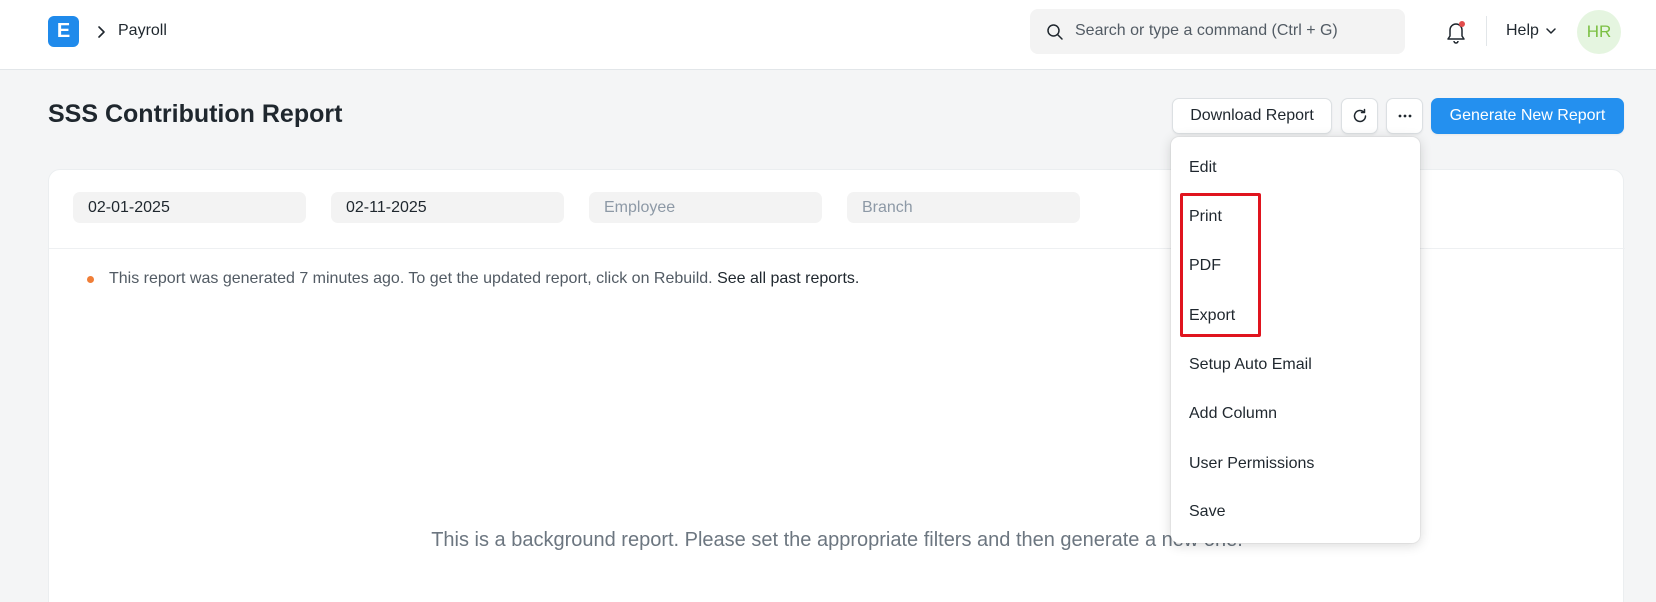 The width and height of the screenshot is (1656, 602). I want to click on download-report-button: Download Report, so click(1252, 116).